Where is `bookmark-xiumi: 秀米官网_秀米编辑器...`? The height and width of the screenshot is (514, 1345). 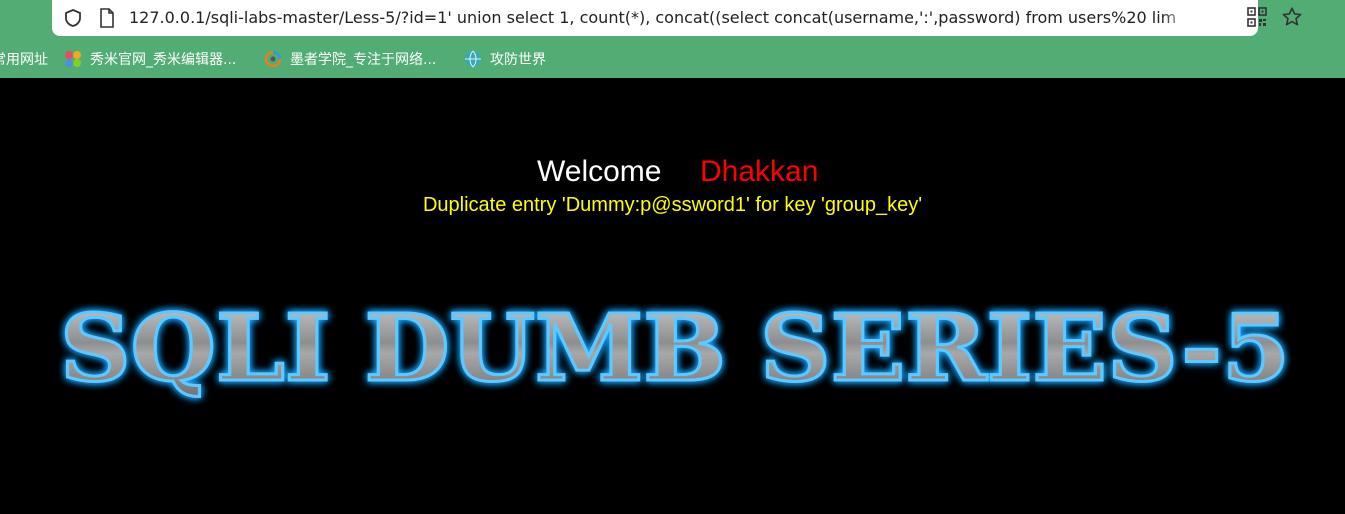
bookmark-xiumi: 秀米官网_秀米编辑器... is located at coordinates (150, 59).